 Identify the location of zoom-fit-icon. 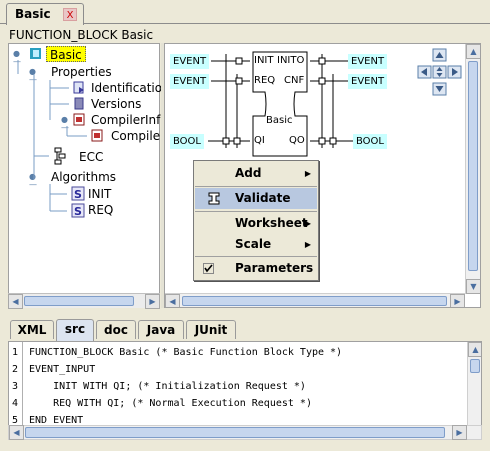
(439, 73).